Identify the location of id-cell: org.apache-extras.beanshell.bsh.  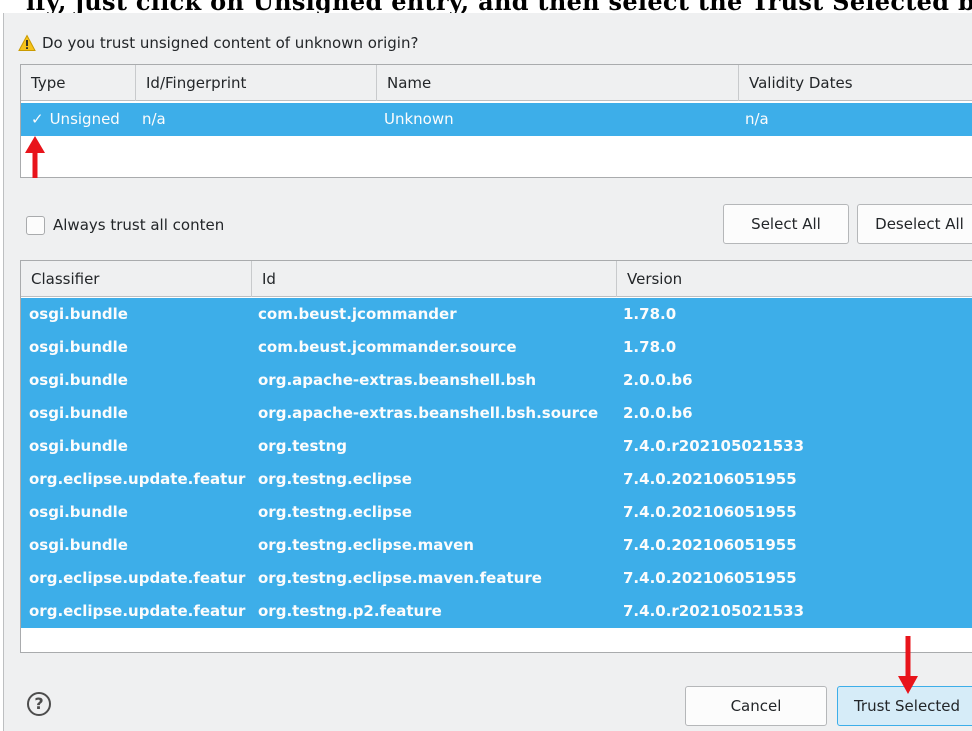
(397, 380).